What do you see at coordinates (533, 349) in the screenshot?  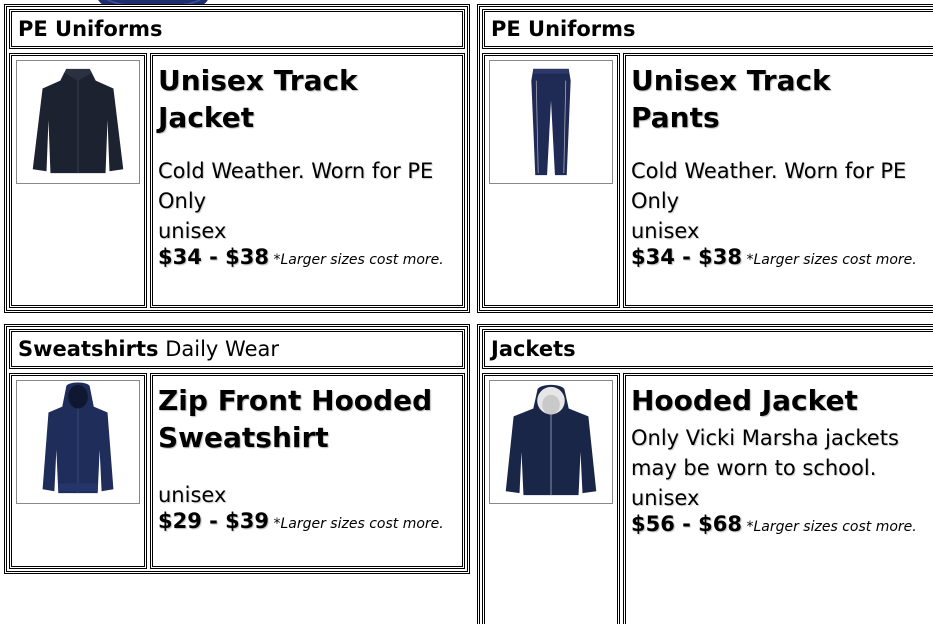 I see `category-name: Jackets` at bounding box center [533, 349].